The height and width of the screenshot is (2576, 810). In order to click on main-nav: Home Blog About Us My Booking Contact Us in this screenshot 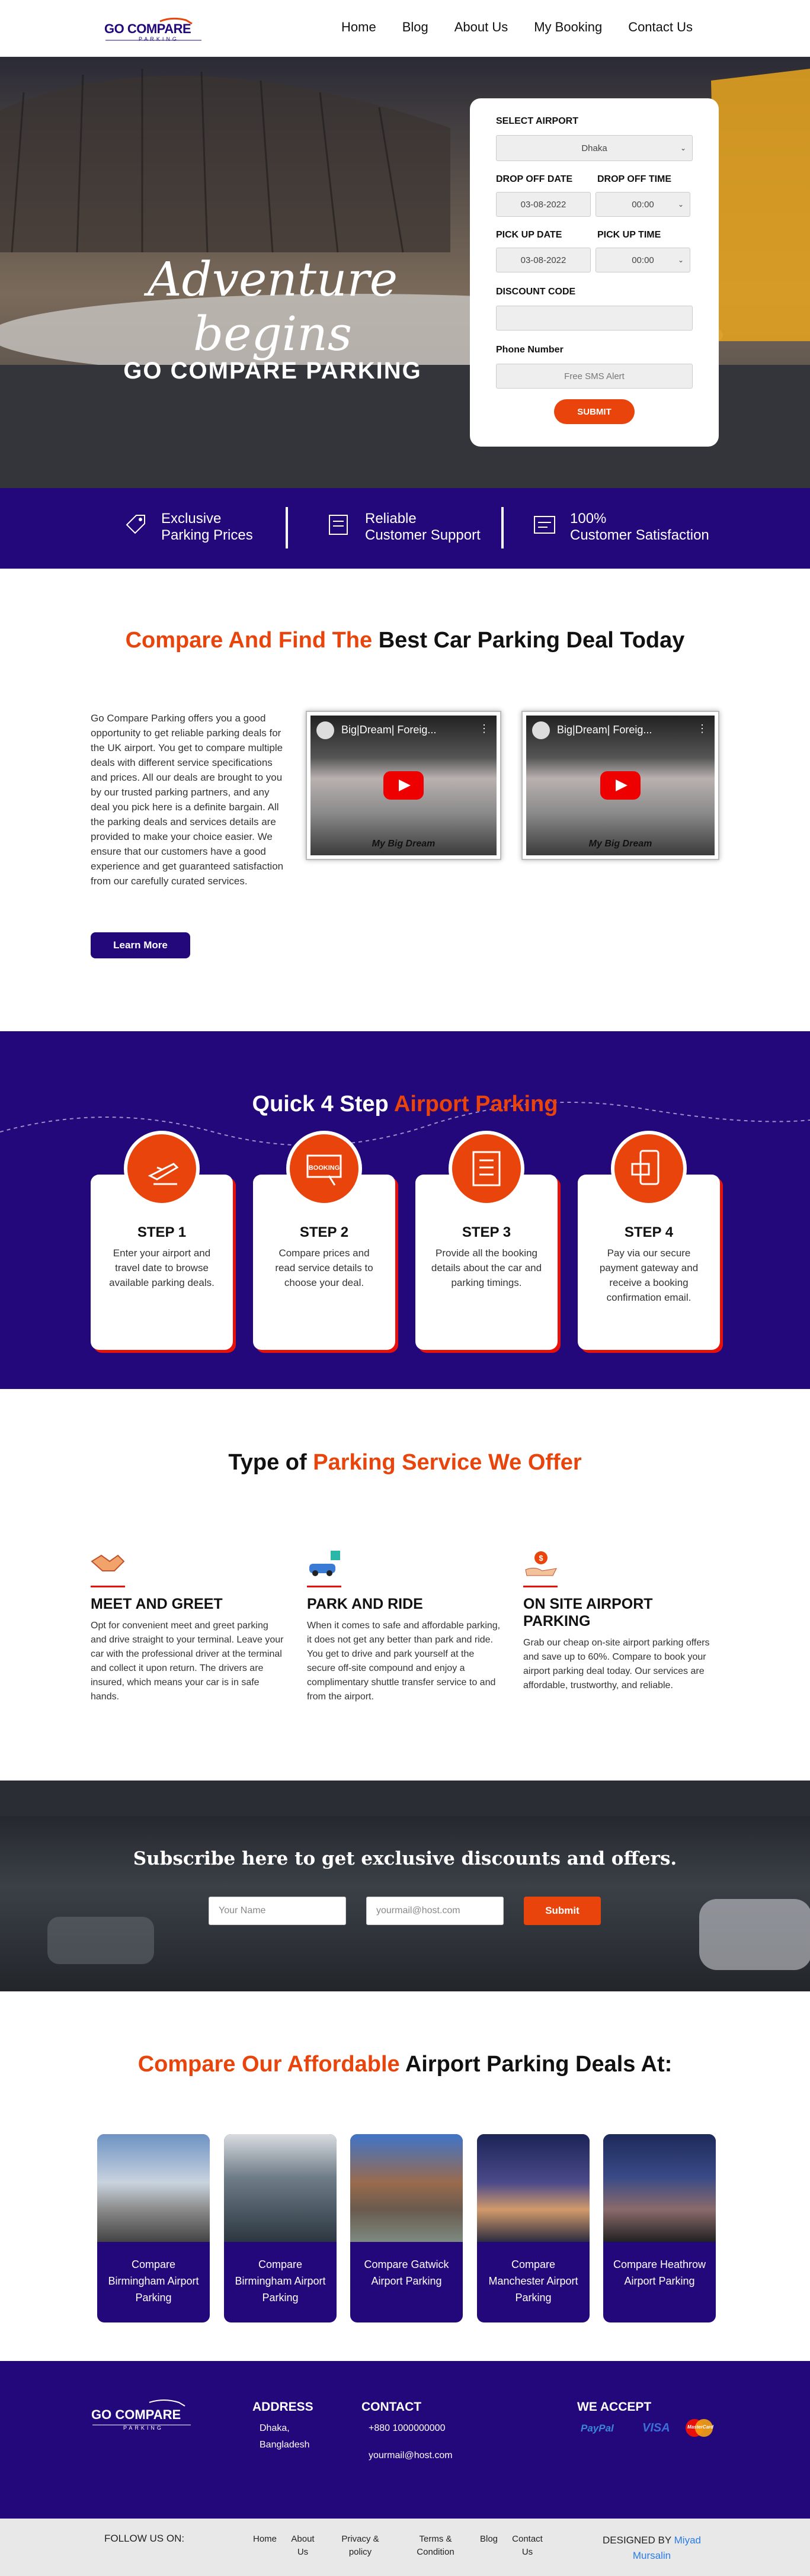, I will do `click(530, 28)`.